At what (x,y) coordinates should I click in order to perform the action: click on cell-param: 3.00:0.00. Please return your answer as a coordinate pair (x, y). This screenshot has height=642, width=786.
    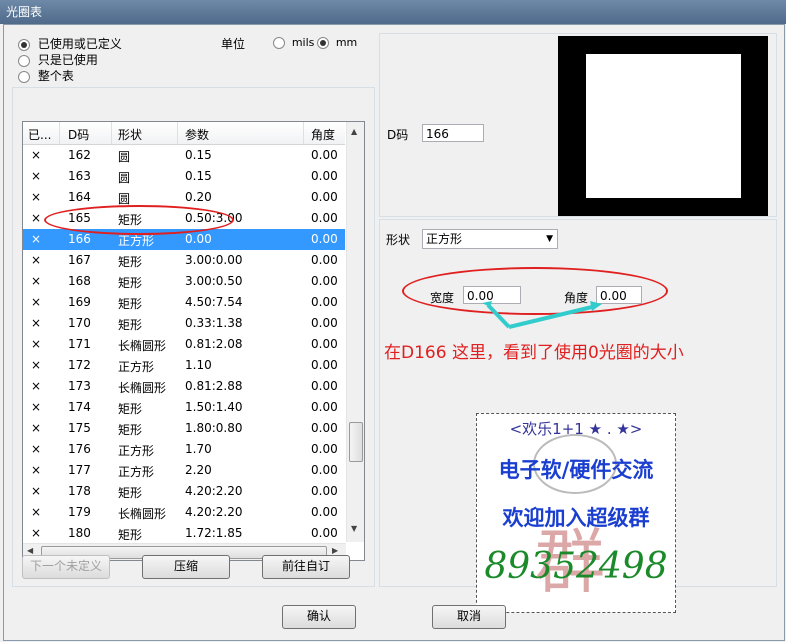
    Looking at the image, I should click on (214, 260).